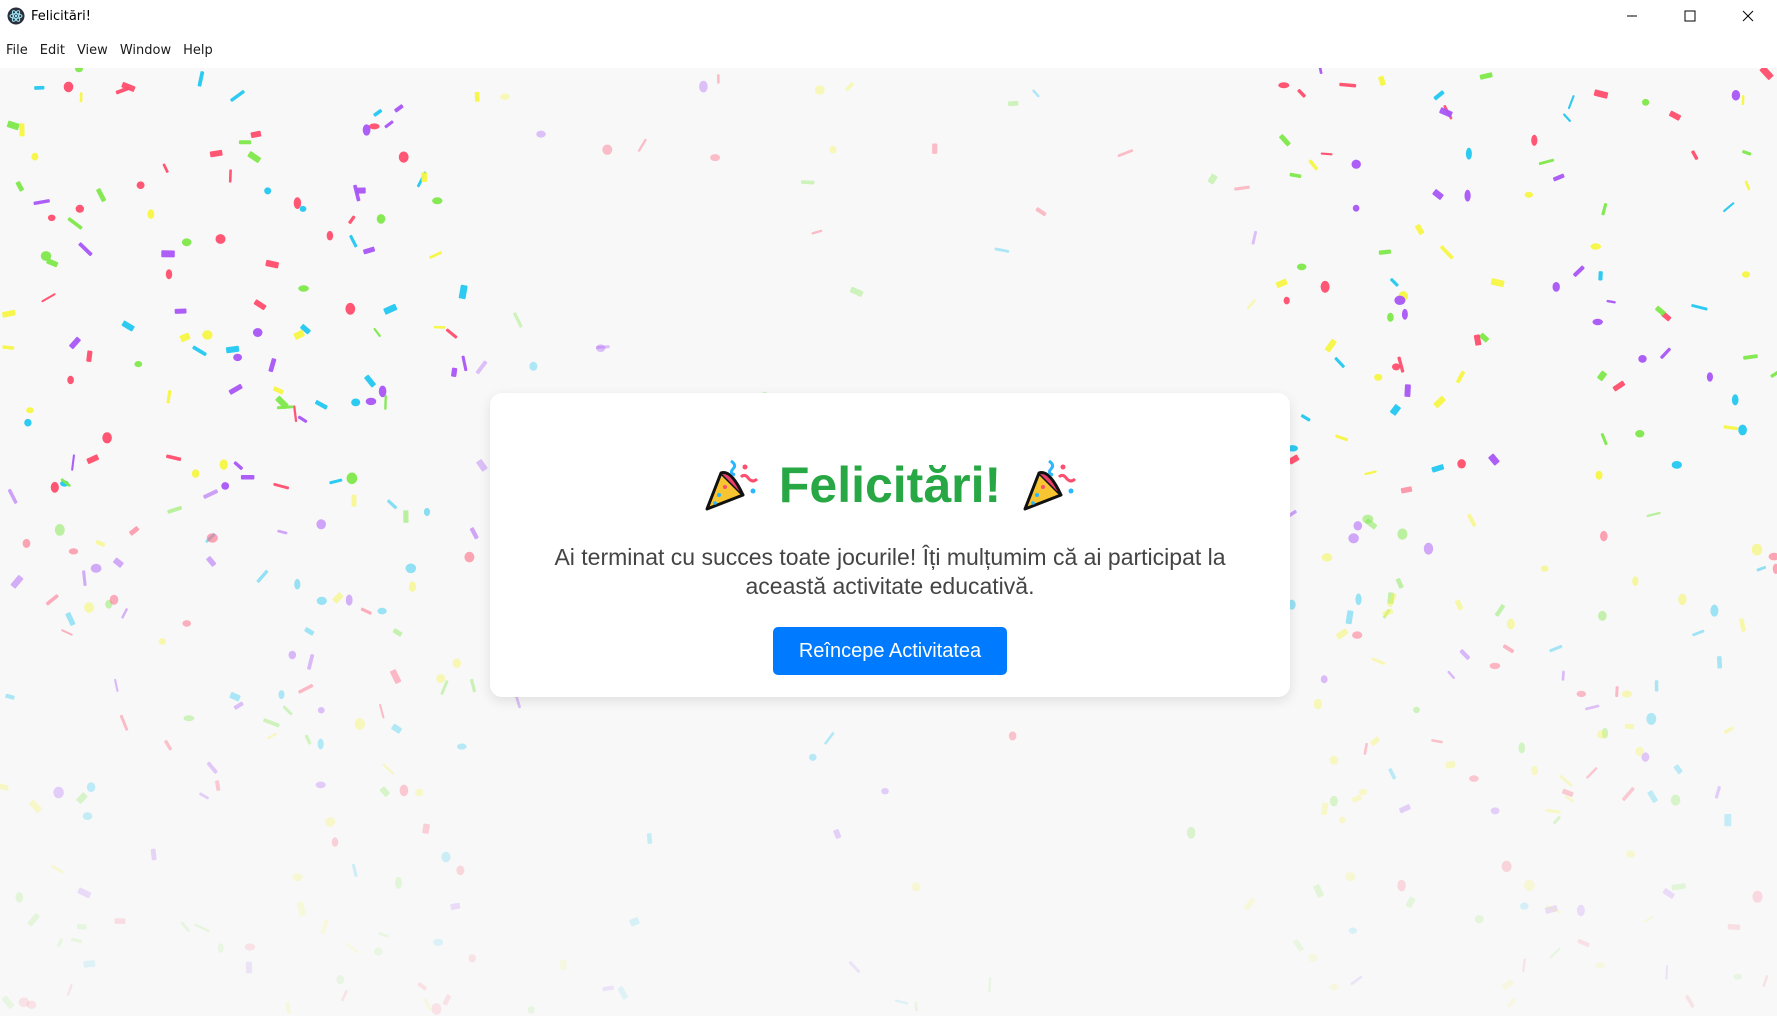  What do you see at coordinates (1690, 16) in the screenshot?
I see `maximize-button` at bounding box center [1690, 16].